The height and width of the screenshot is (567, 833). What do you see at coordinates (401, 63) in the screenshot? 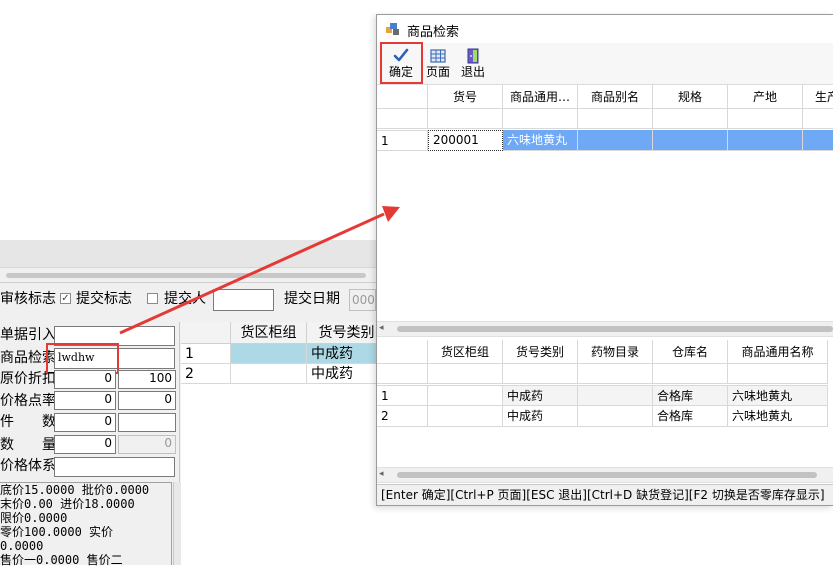
I see `confirm-highlight-box` at bounding box center [401, 63].